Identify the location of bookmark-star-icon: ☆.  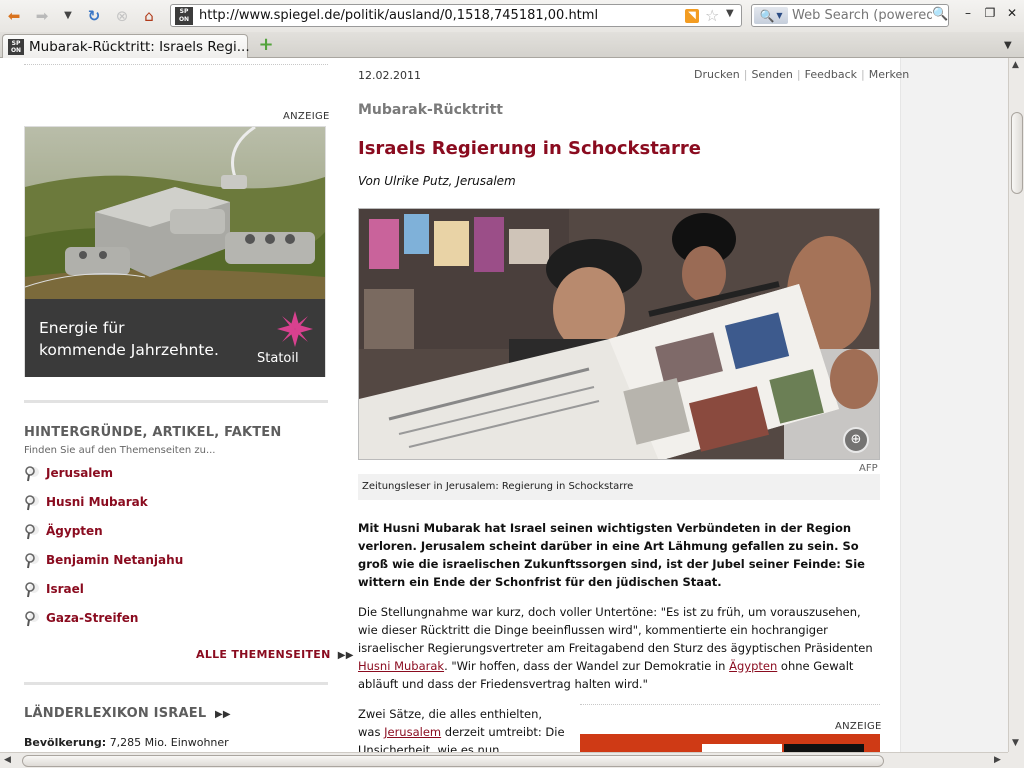
(712, 15).